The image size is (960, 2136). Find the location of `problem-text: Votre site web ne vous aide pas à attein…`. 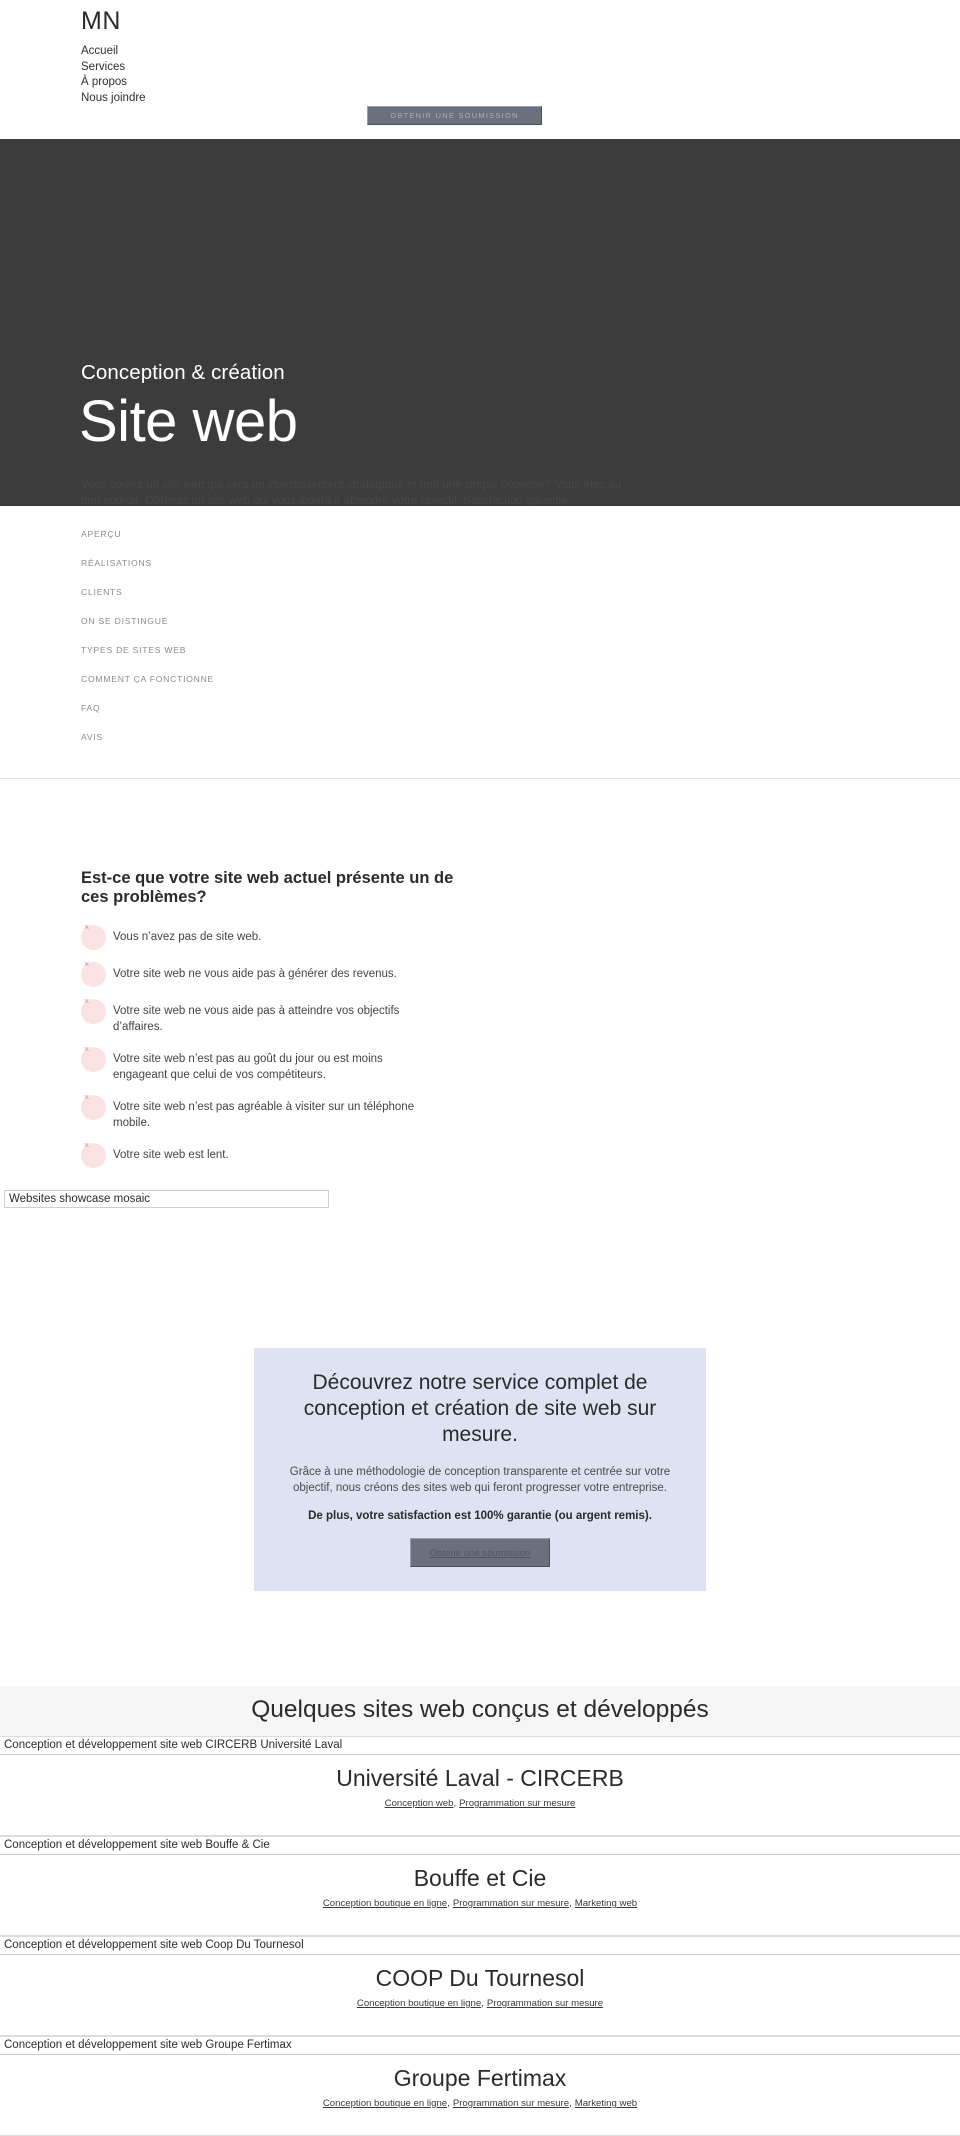

problem-text: Votre site web ne vous aide pas à attein… is located at coordinates (256, 1019).